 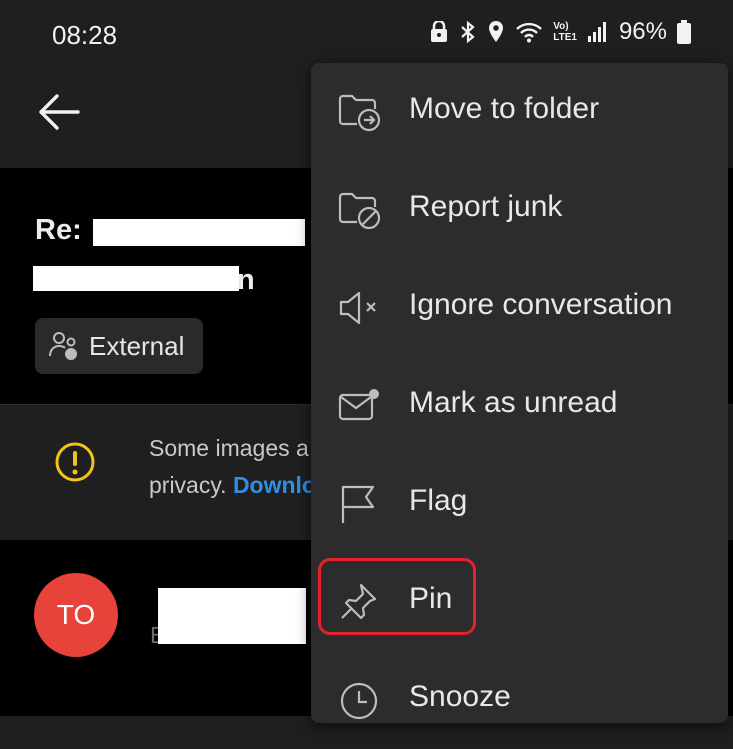 I want to click on status-bar: 08:28 Vo) LTE1 96%, so click(x=366, y=32).